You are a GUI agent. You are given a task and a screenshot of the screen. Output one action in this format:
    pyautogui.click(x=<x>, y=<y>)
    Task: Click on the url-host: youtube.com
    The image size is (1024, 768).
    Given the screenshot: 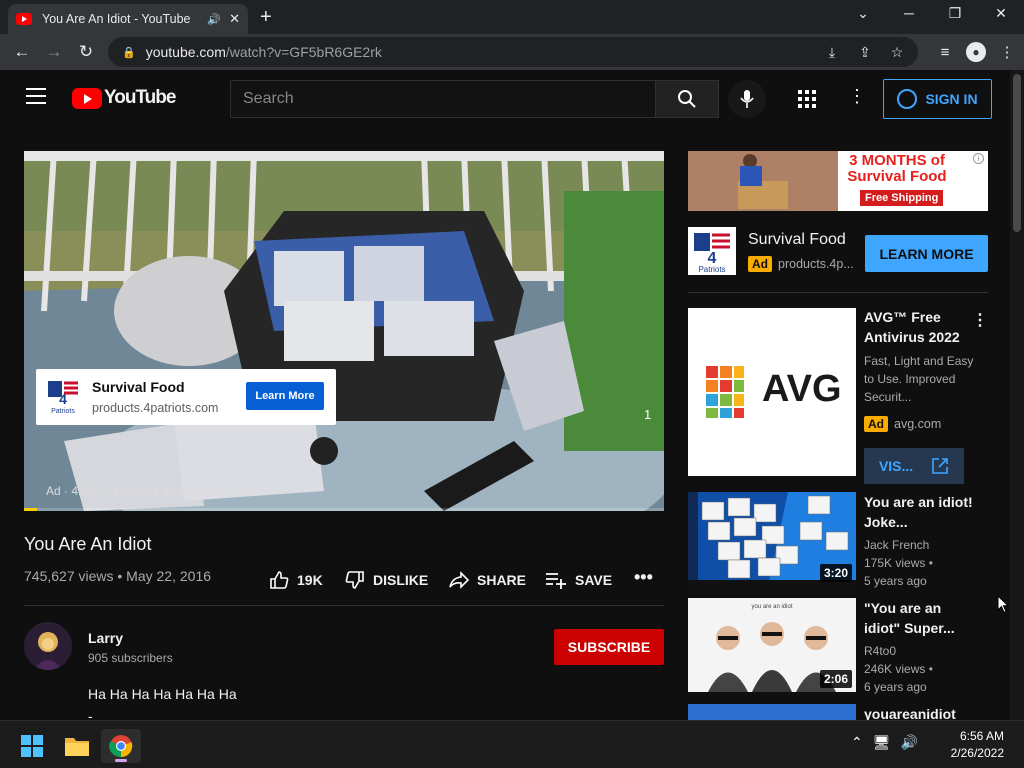 What is the action you would take?
    pyautogui.click(x=185, y=52)
    